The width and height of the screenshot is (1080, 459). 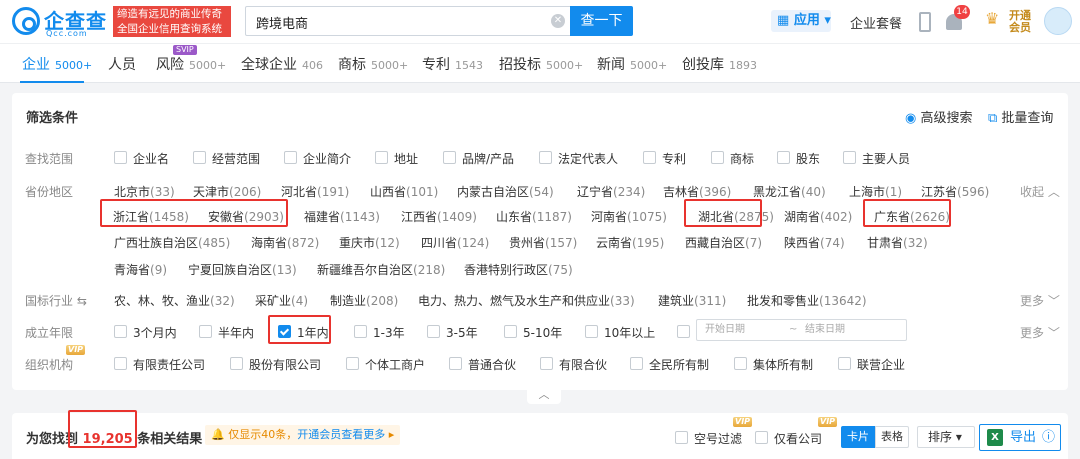 What do you see at coordinates (601, 21) in the screenshot?
I see `search-button: 查一下` at bounding box center [601, 21].